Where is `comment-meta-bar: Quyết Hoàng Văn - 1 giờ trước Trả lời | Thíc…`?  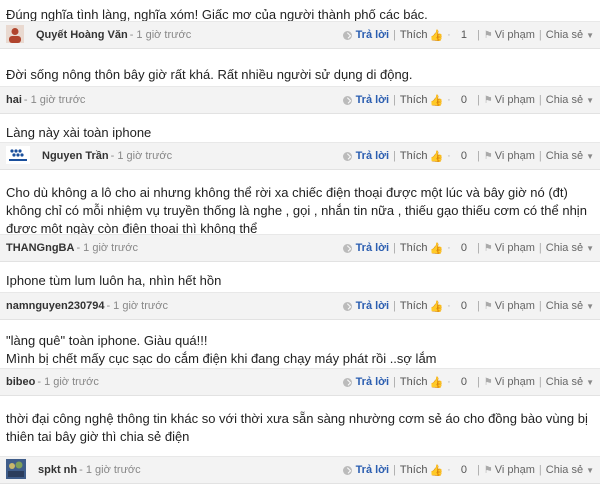
comment-meta-bar: Quyết Hoàng Văn - 1 giờ trước Trả lời | Thíc… is located at coordinates (300, 35).